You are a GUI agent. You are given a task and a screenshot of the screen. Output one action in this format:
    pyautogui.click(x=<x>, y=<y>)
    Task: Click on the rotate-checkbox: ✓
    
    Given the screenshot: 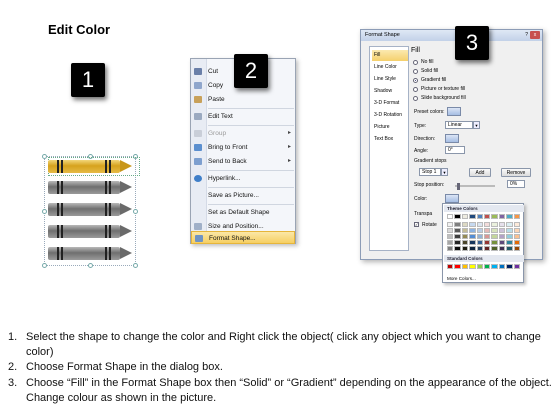 What is the action you would take?
    pyautogui.click(x=416, y=224)
    